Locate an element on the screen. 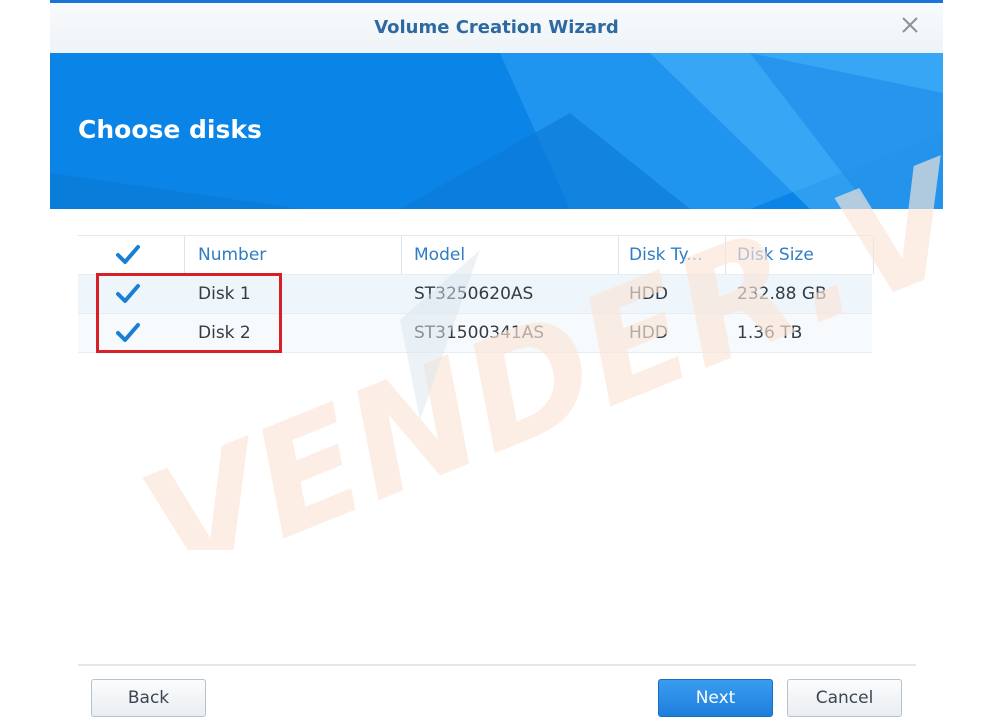 The height and width of the screenshot is (726, 1000). window-title: Volume Creation Wizard is located at coordinates (496, 27).